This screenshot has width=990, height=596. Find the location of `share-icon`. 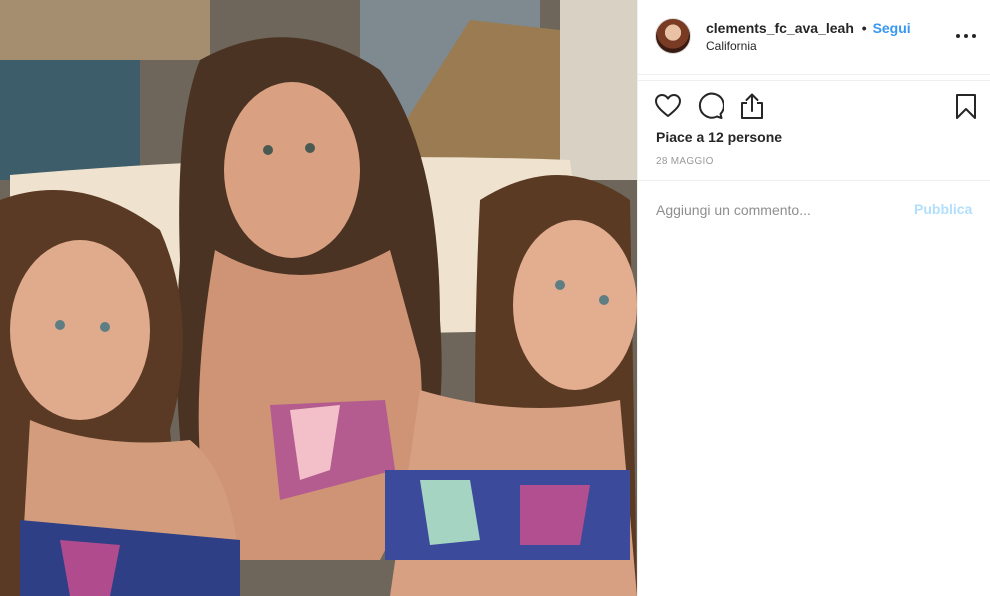

share-icon is located at coordinates (752, 106).